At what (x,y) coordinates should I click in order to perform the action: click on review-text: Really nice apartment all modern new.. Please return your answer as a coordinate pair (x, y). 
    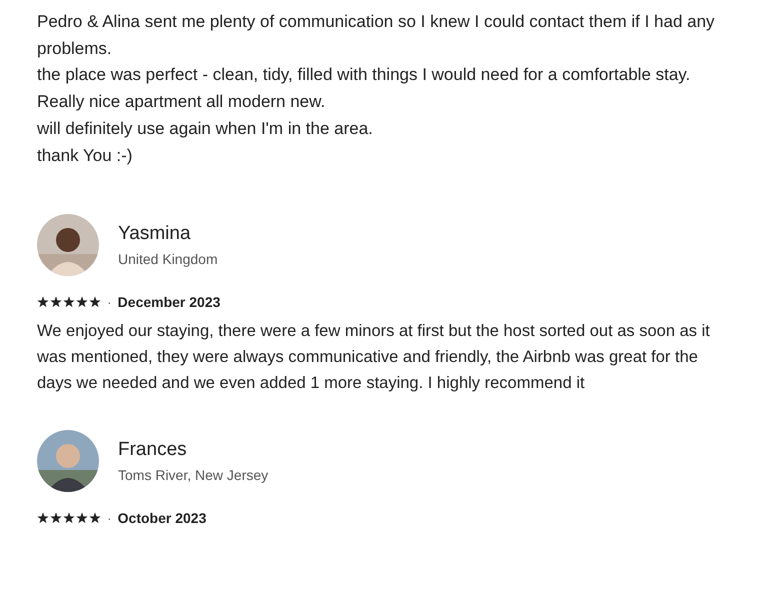
    Looking at the image, I should click on (181, 102).